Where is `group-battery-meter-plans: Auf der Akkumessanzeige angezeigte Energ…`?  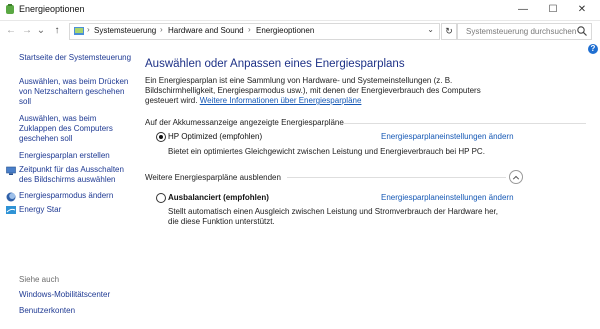 group-battery-meter-plans: Auf der Akkumessanzeige angezeigte Energ… is located at coordinates (244, 122).